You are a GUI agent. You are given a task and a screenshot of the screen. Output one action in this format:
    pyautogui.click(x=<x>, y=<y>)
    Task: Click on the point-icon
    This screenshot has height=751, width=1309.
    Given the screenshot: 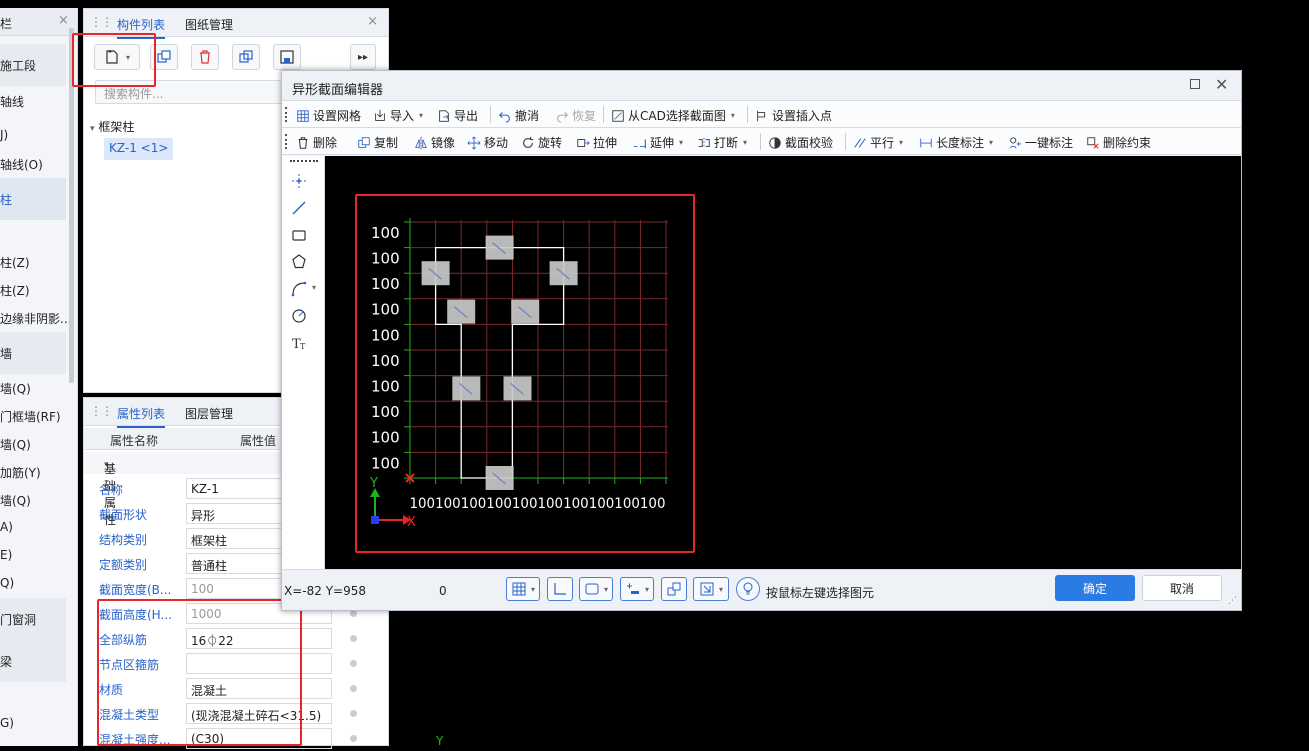 What is the action you would take?
    pyautogui.click(x=299, y=181)
    